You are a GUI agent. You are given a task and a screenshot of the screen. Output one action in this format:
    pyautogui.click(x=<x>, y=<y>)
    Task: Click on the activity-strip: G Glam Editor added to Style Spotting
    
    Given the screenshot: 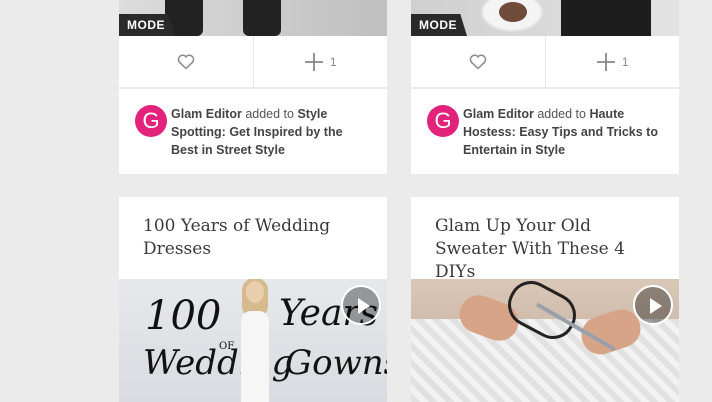 What is the action you would take?
    pyautogui.click(x=253, y=131)
    